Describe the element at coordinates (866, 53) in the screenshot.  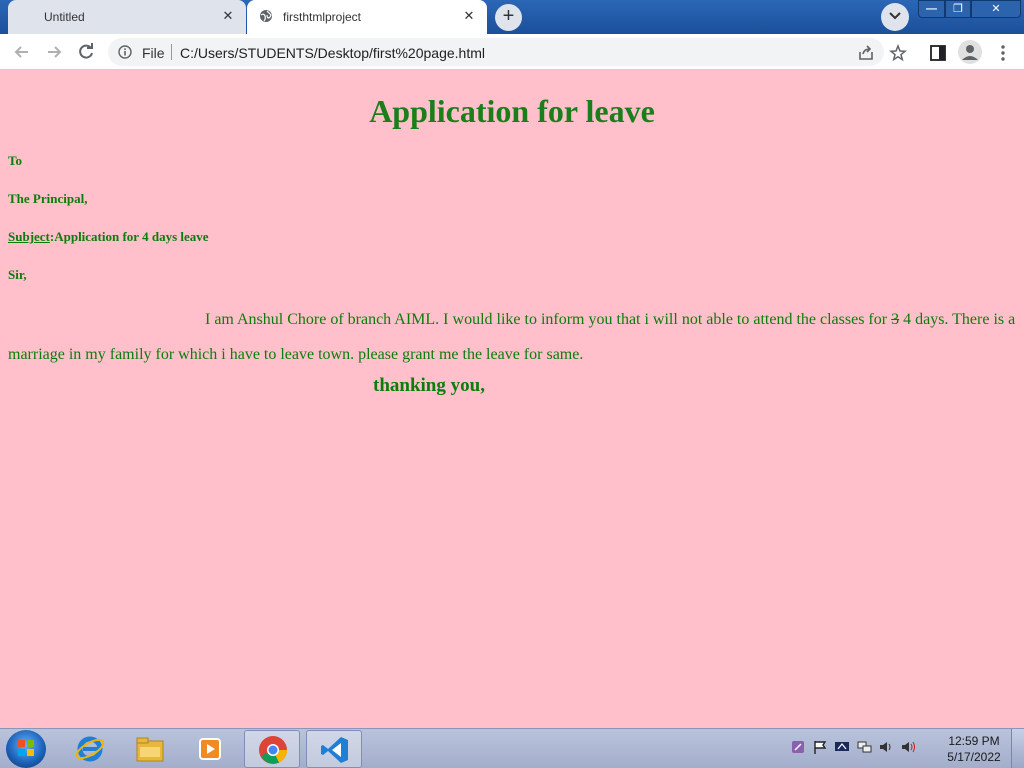
I see `share-icon` at that location.